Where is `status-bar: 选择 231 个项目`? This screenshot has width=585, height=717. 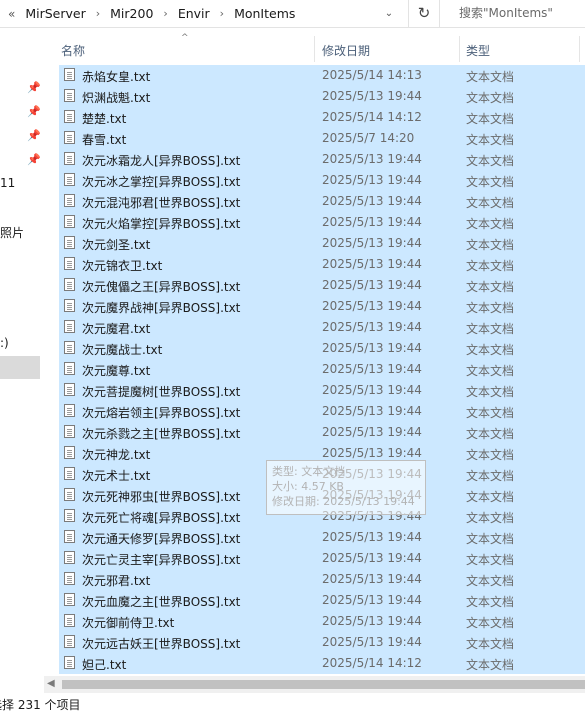
status-bar: 选择 231 个项目 is located at coordinates (292, 705).